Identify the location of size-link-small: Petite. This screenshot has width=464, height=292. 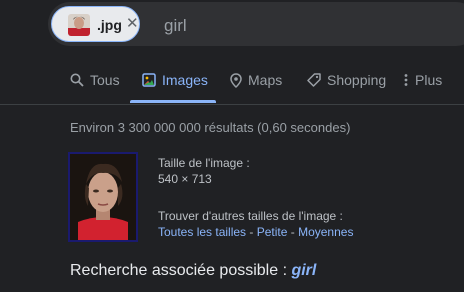
(272, 232).